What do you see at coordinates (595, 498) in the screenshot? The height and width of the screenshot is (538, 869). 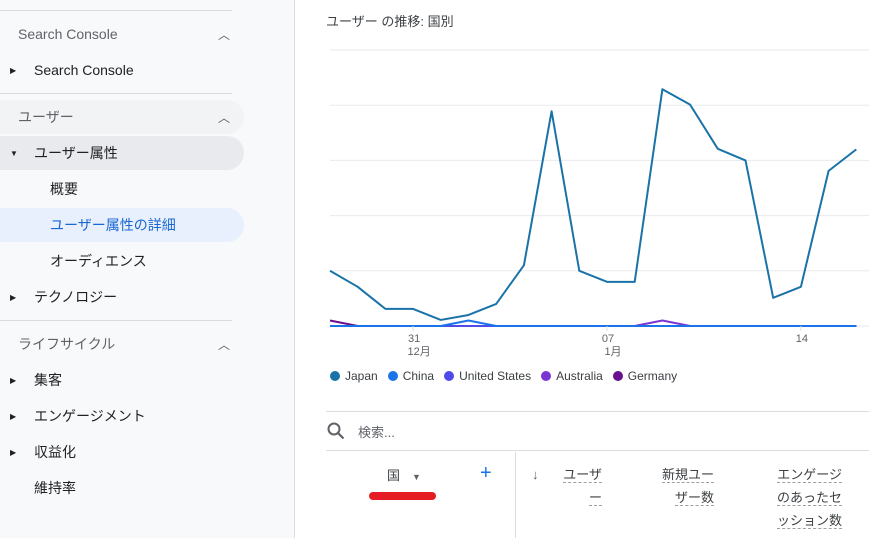 I see `header-line: ー` at bounding box center [595, 498].